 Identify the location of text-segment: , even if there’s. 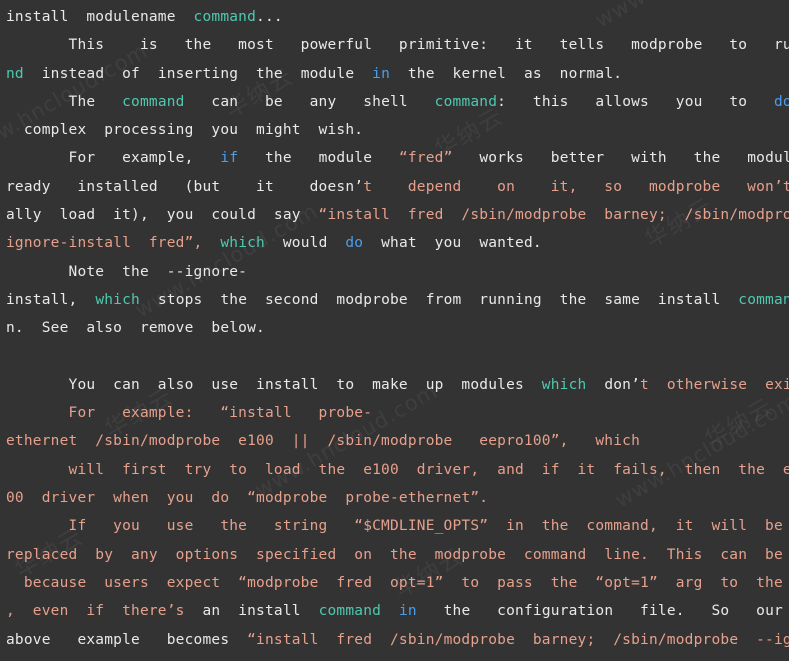
(104, 611).